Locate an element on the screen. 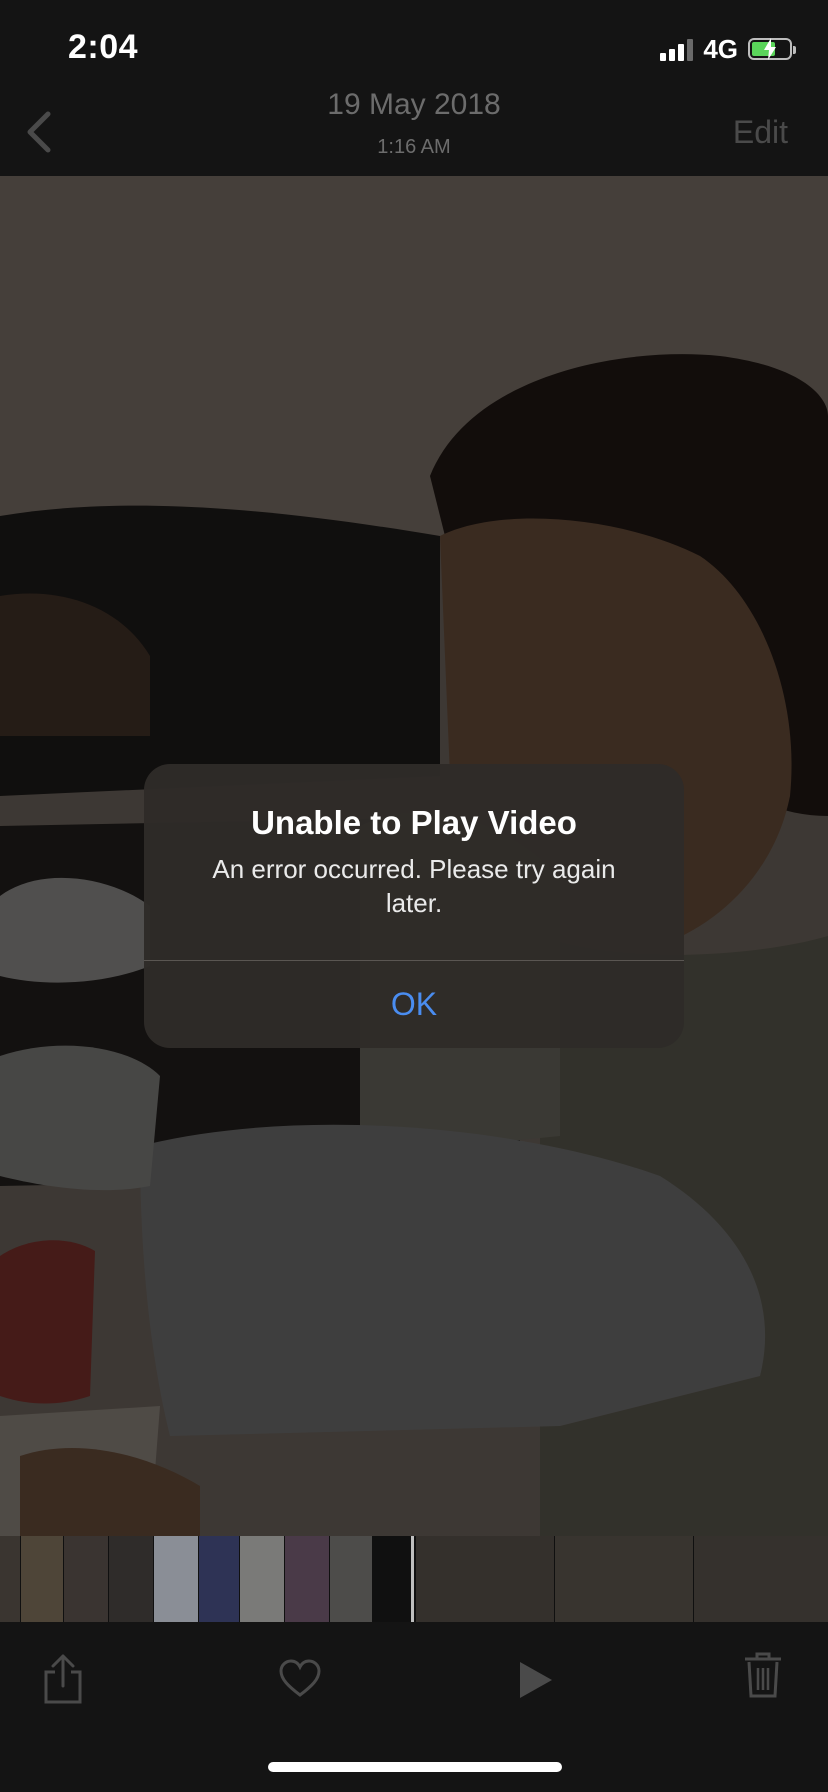 The image size is (828, 1792). alert-title: Unable to Play Video is located at coordinates (414, 822).